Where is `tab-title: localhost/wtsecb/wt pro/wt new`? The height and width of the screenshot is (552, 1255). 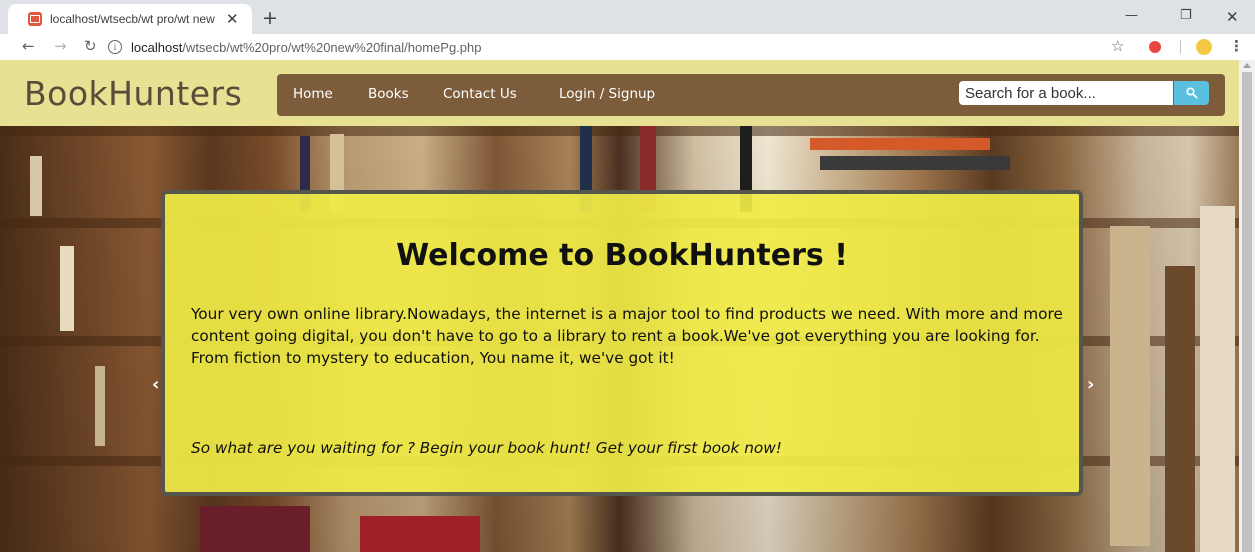 tab-title: localhost/wtsecb/wt pro/wt new is located at coordinates (132, 19).